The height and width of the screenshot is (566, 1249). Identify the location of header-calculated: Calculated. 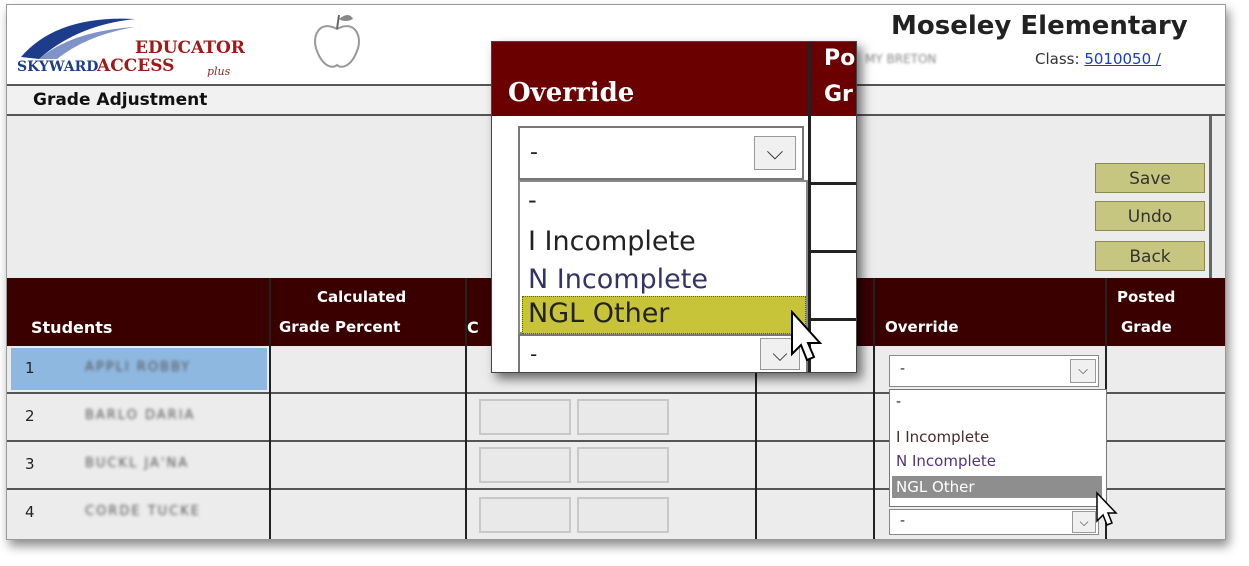
(362, 297).